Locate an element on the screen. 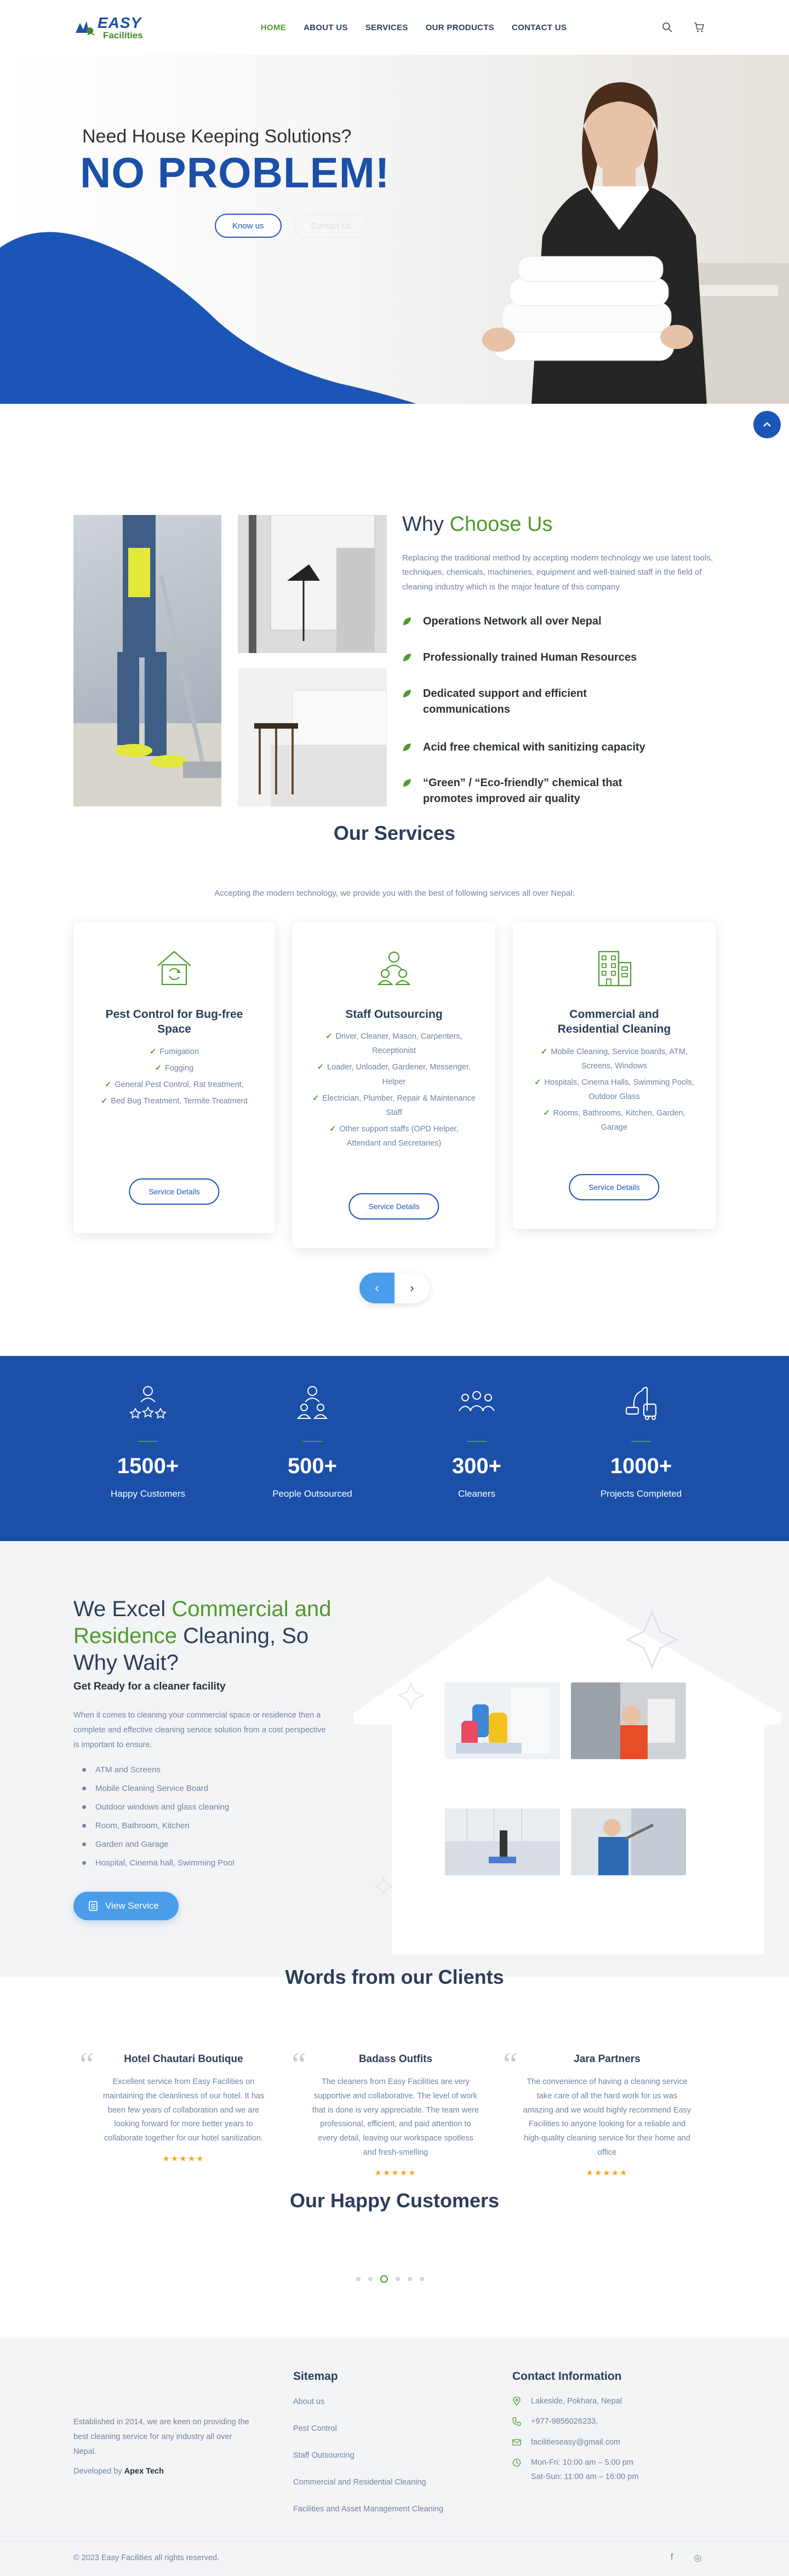 The width and height of the screenshot is (789, 2576). stat-people-outsourced: 500+ People Outsourced is located at coordinates (313, 1427).